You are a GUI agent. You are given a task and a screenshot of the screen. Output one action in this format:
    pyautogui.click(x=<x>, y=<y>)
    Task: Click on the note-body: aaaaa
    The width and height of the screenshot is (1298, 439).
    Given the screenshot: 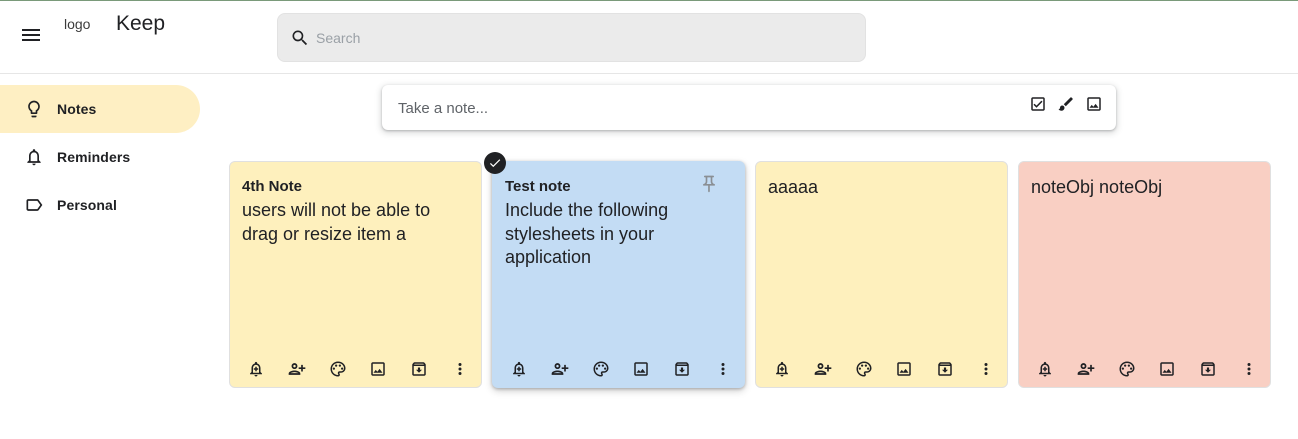 What is the action you would take?
    pyautogui.click(x=793, y=187)
    